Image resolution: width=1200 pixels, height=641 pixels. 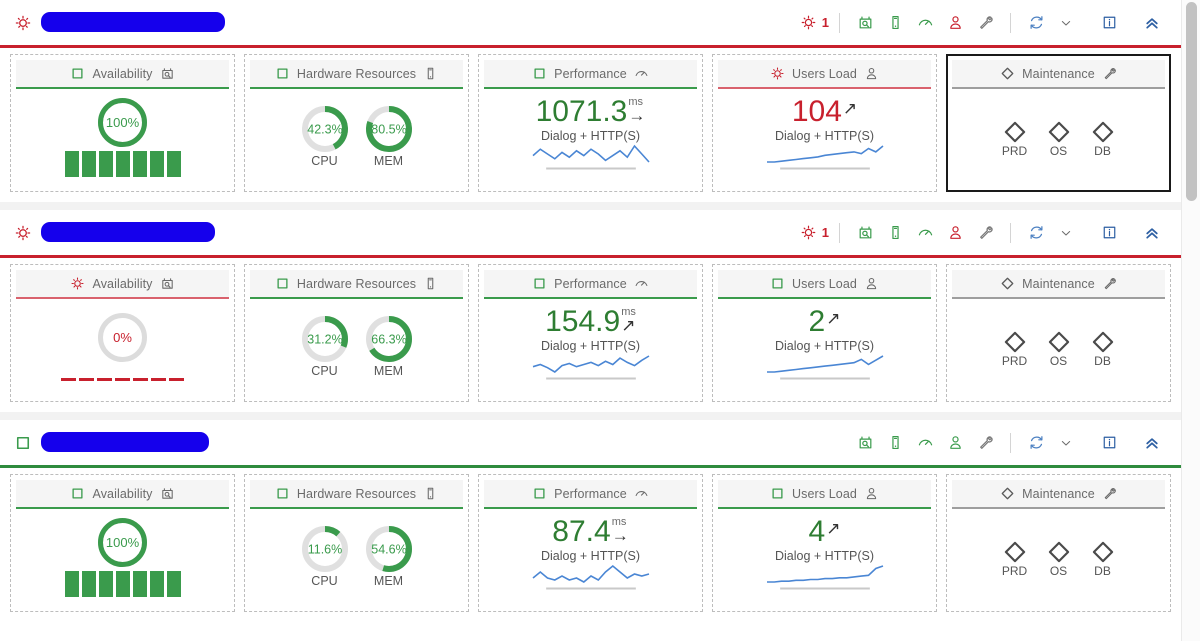 I want to click on card-availability: Availability 0%0%, so click(x=122, y=333).